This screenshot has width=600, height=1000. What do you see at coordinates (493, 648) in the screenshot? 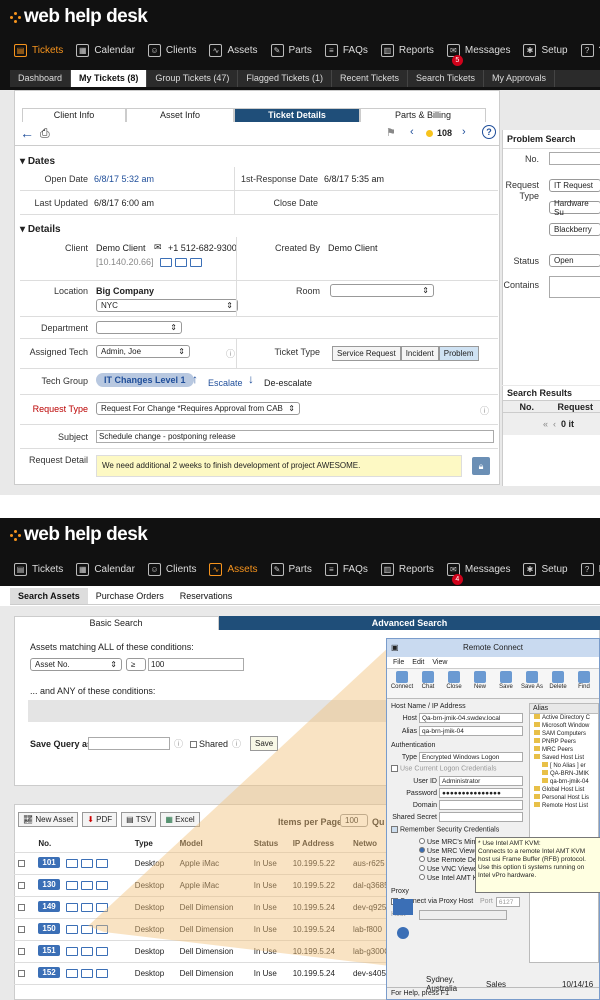
I see `remote-title-bar: ▣ Remote Connect` at bounding box center [493, 648].